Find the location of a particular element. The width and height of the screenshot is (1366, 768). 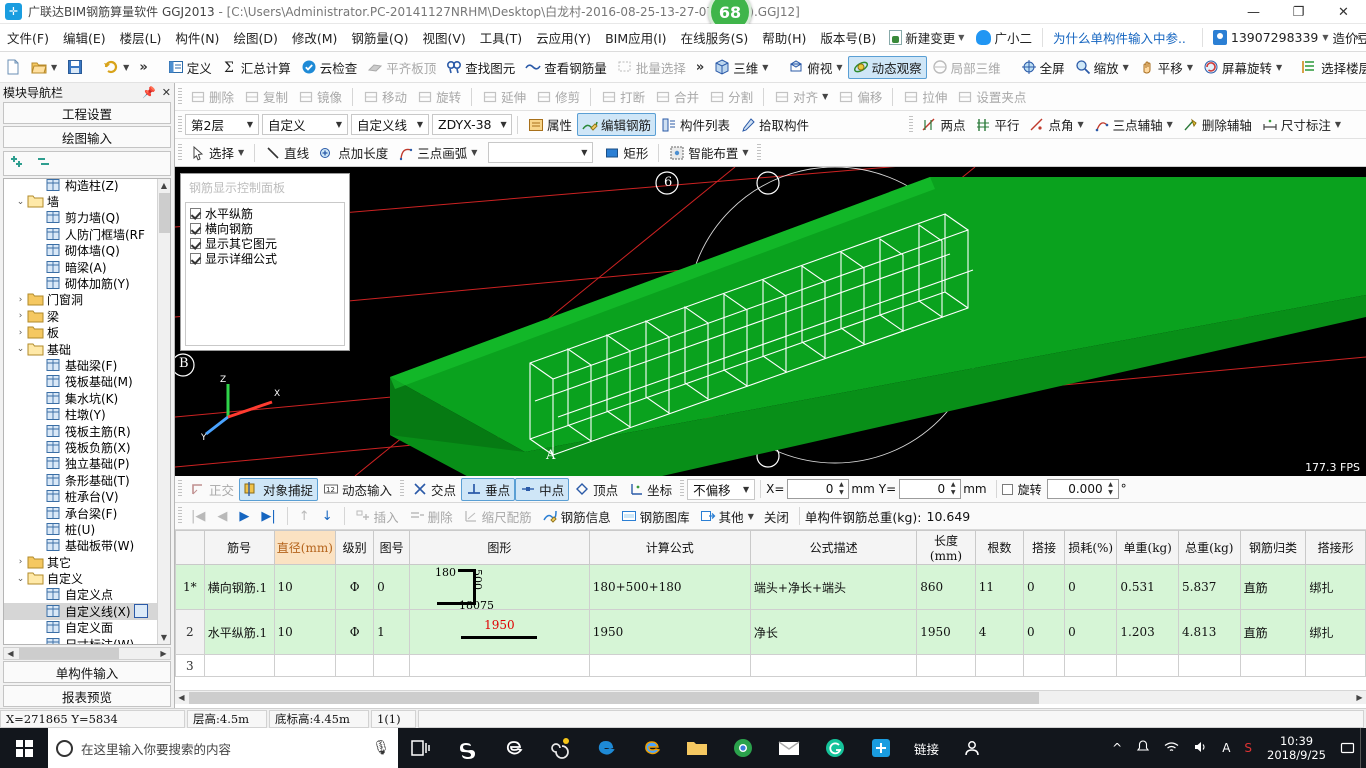

taskbar-link: 链接 is located at coordinates (926, 748).